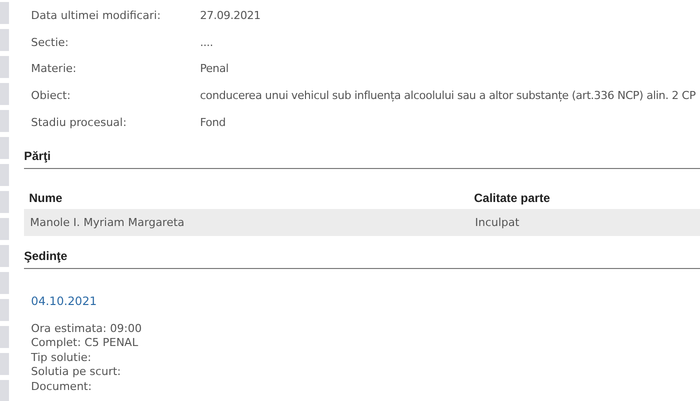  Describe the element at coordinates (62, 387) in the screenshot. I see `hearing-detail: Document:` at that location.